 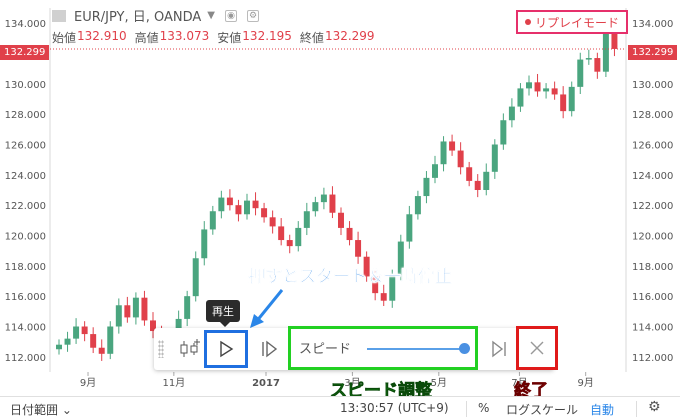 What do you see at coordinates (652, 24) in the screenshot?
I see `y-tick-label-right: 134.000` at bounding box center [652, 24].